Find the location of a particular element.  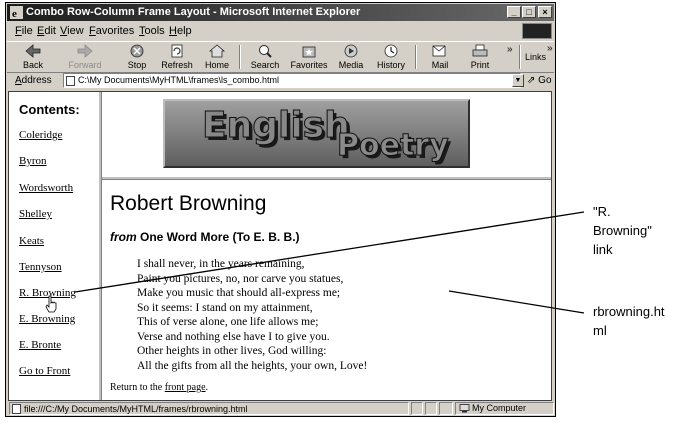

return-line: Return to the front page. is located at coordinates (159, 387).